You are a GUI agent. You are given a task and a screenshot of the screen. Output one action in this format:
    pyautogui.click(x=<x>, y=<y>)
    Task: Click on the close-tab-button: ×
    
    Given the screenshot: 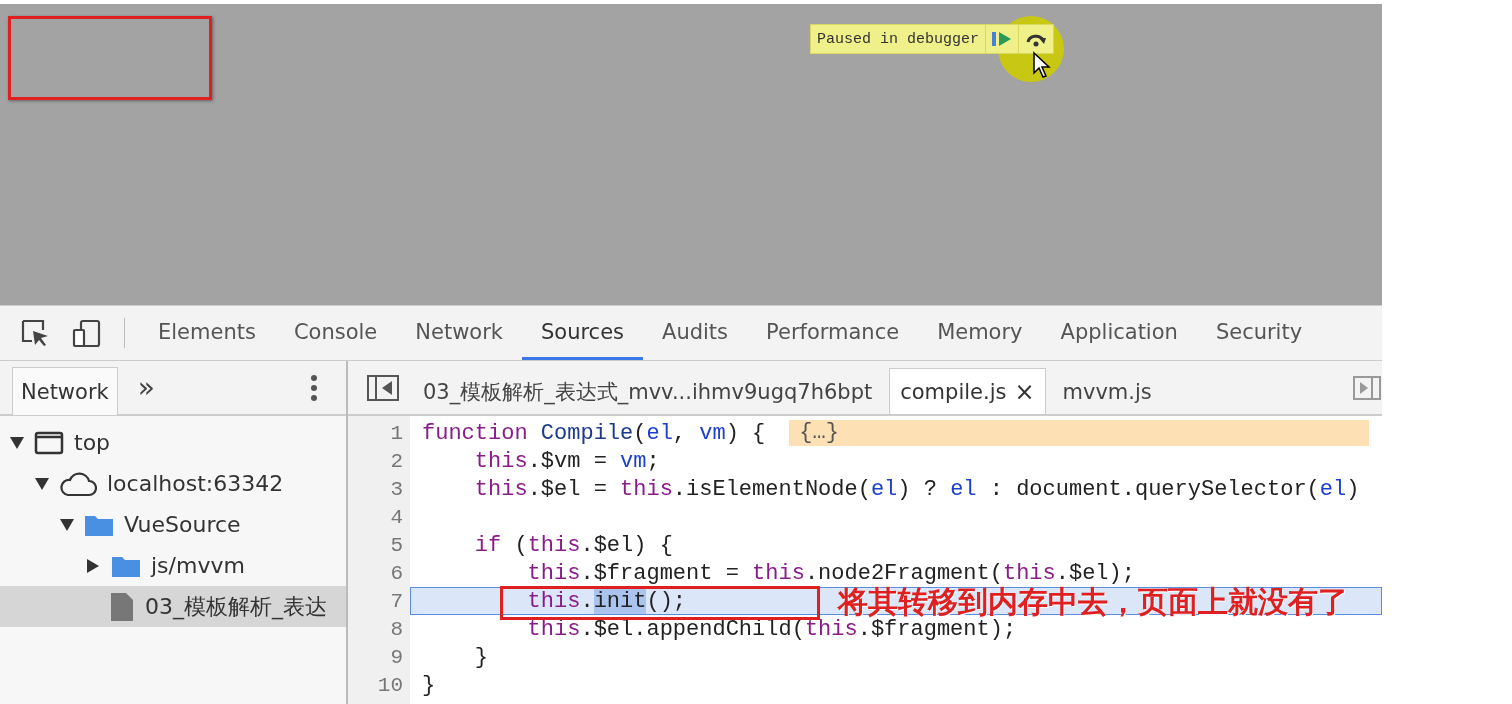 What is the action you would take?
    pyautogui.click(x=1024, y=391)
    